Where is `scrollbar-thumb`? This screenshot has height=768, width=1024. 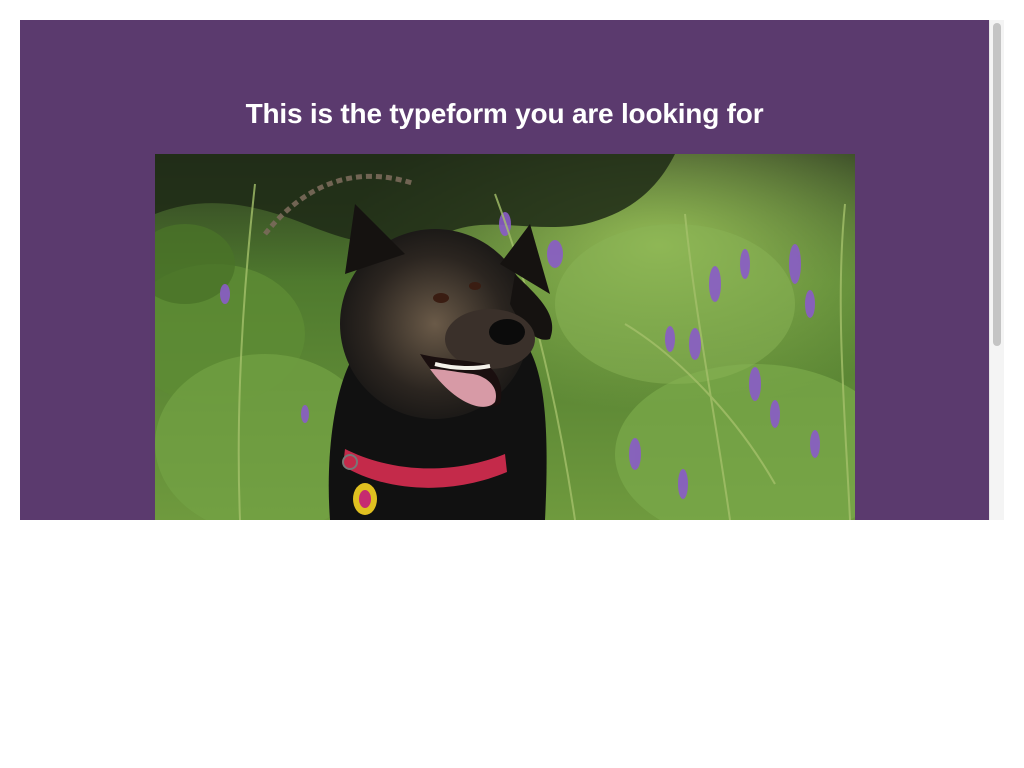 scrollbar-thumb is located at coordinates (997, 184).